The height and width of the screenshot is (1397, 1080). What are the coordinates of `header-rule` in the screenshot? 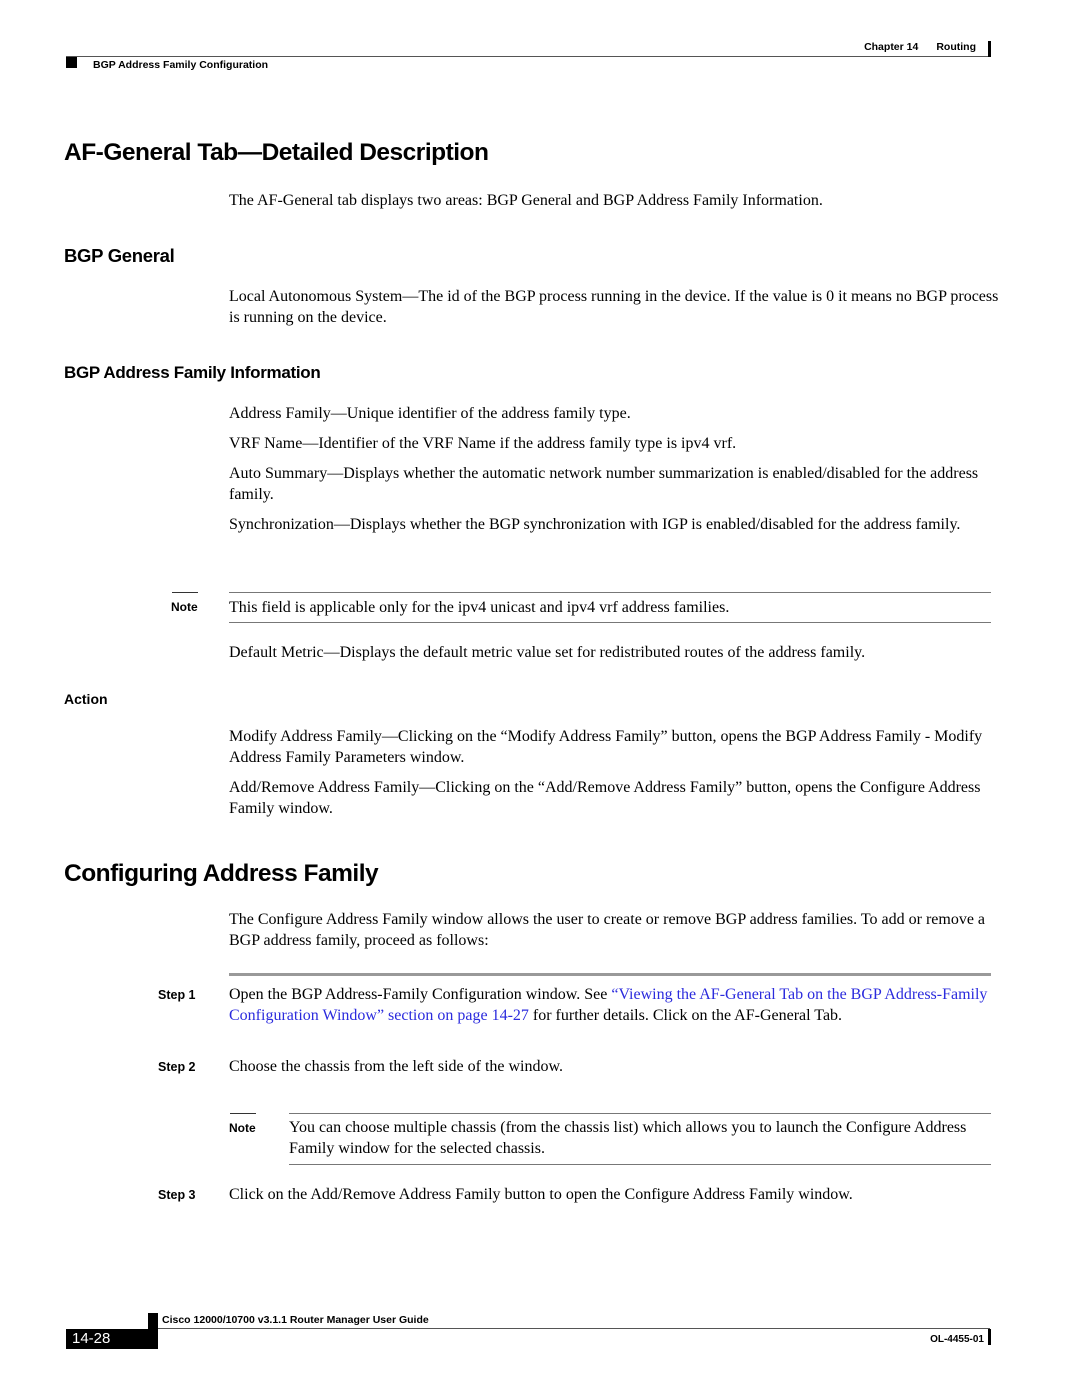 It's located at (528, 56).